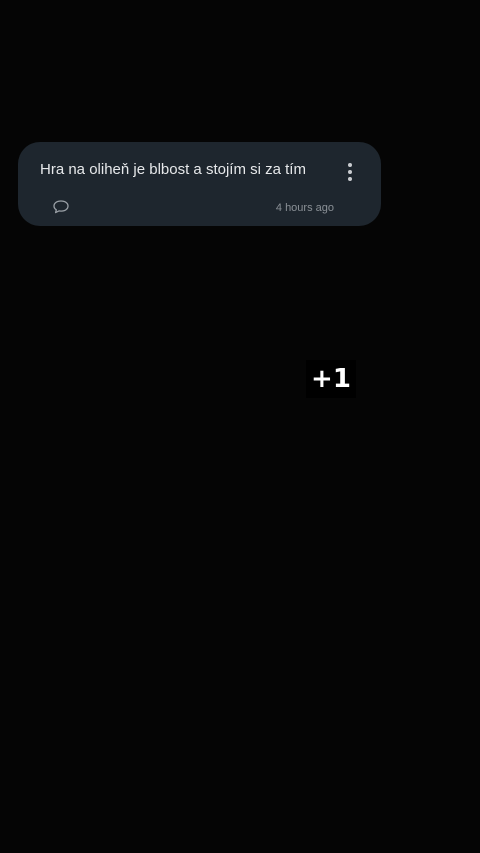 Image resolution: width=480 pixels, height=853 pixels. I want to click on comment-button, so click(61, 207).